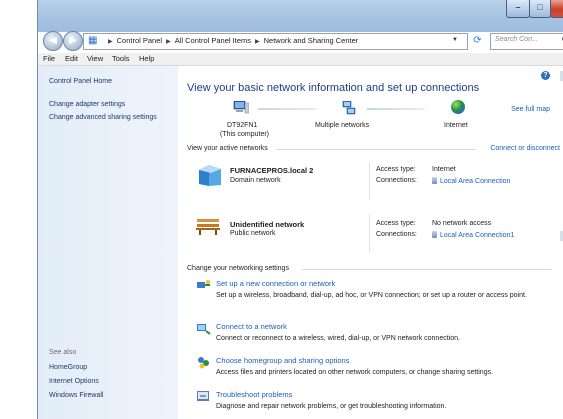 The image size is (563, 419). What do you see at coordinates (121, 58) in the screenshot?
I see `menu-tools: Tools` at bounding box center [121, 58].